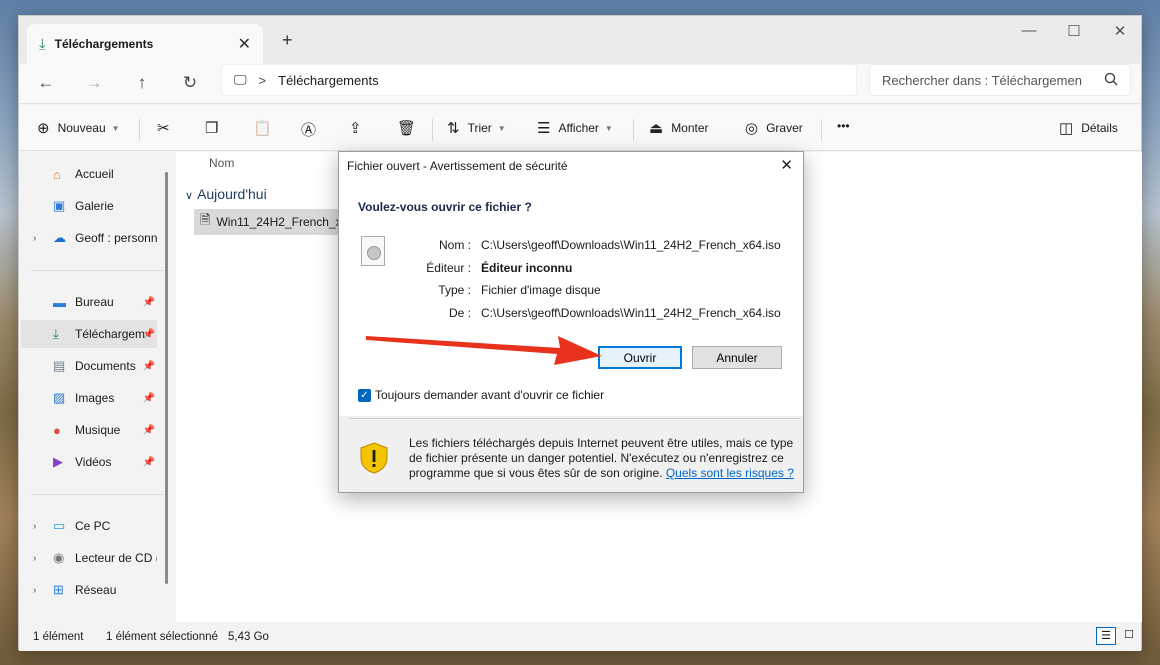 This screenshot has height=665, width=1160. What do you see at coordinates (287, 40) in the screenshot?
I see `new-tab-button: +` at bounding box center [287, 40].